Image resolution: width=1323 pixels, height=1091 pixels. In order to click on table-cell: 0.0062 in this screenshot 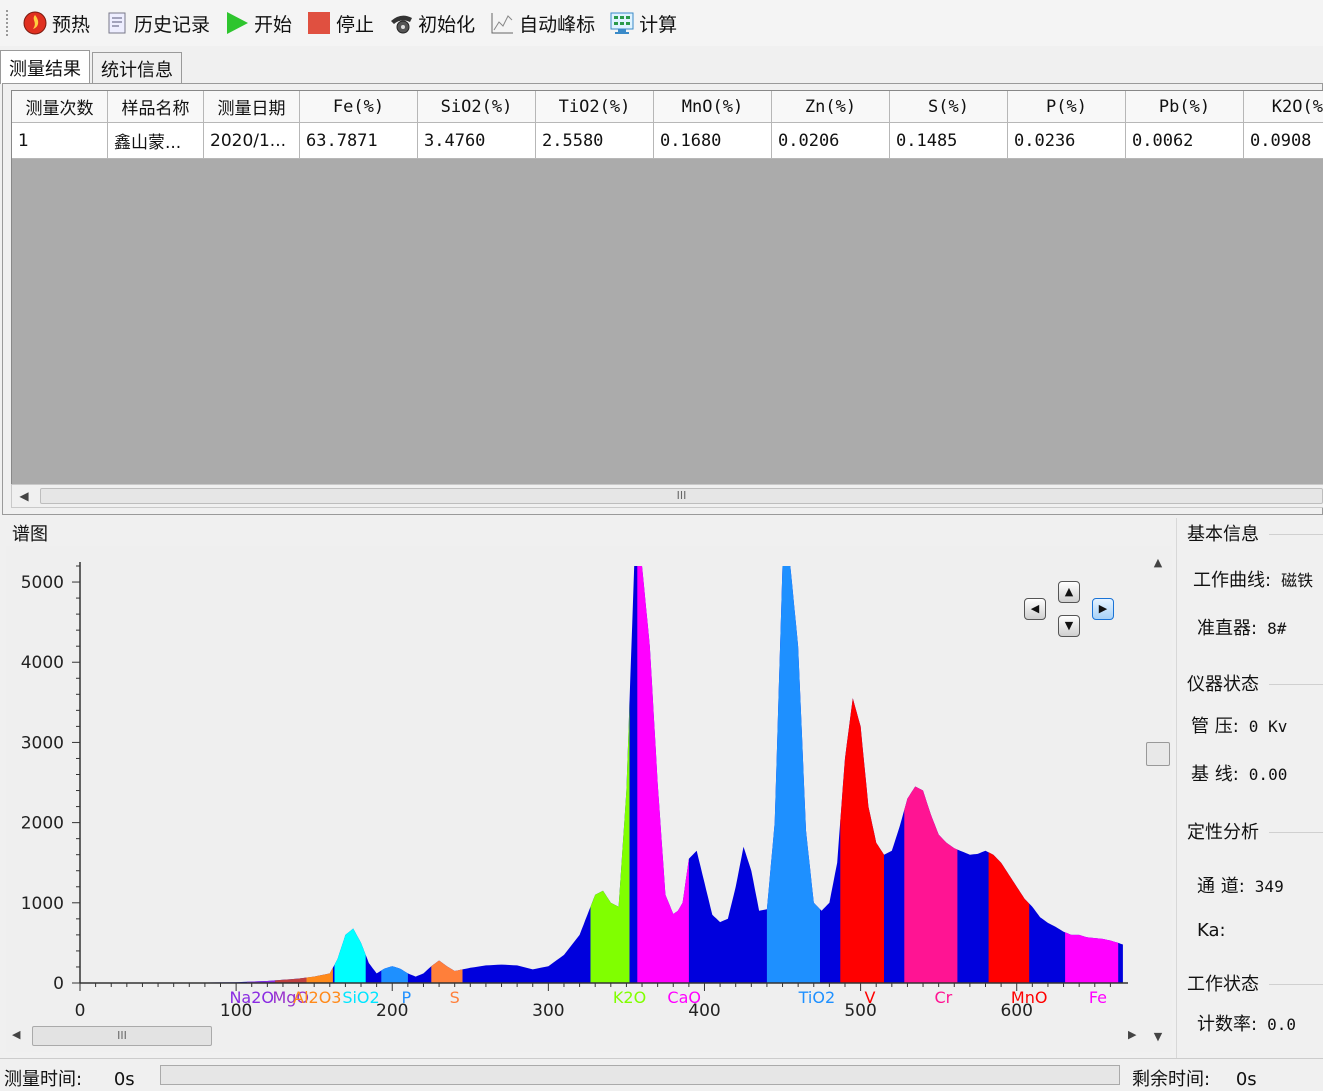, I will do `click(1185, 141)`.